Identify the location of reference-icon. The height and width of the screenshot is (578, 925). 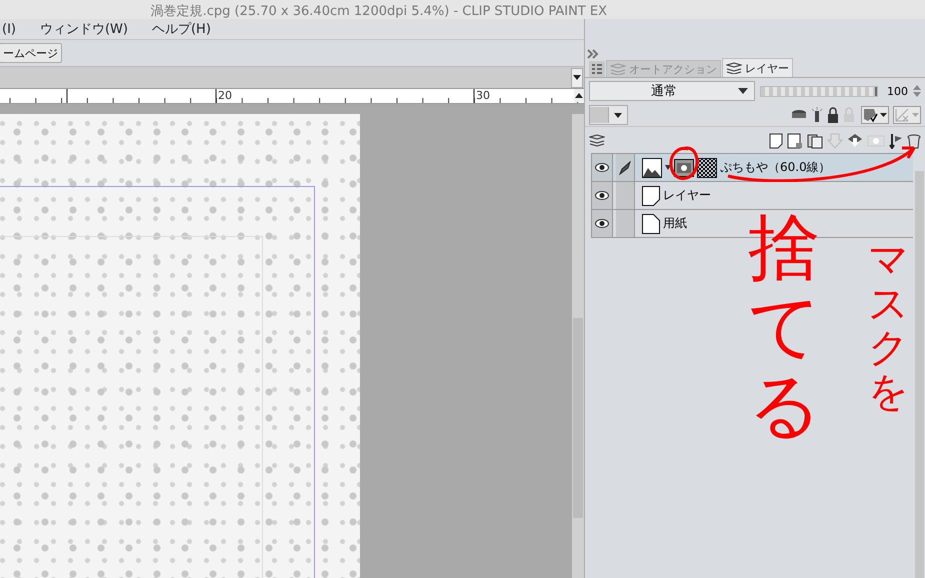
(817, 115).